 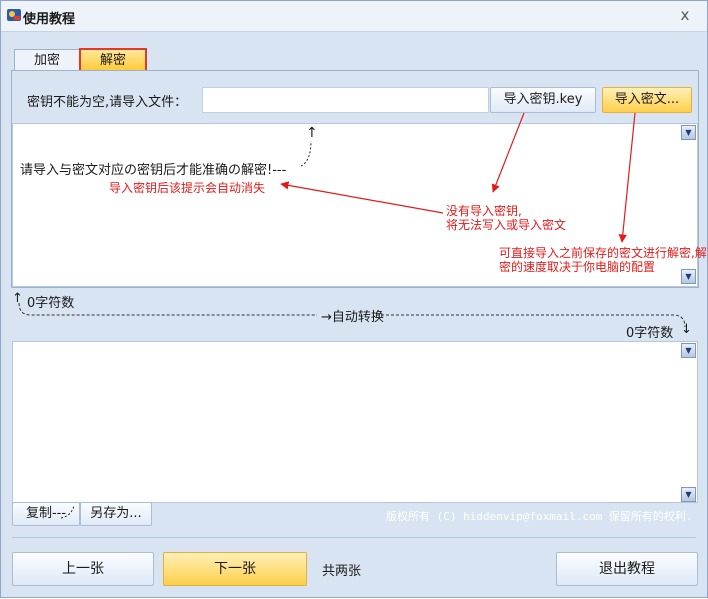 I want to click on annotation-direct-import-line1: 可直接导入之前保存的密文进行解密,解, so click(x=603, y=253).